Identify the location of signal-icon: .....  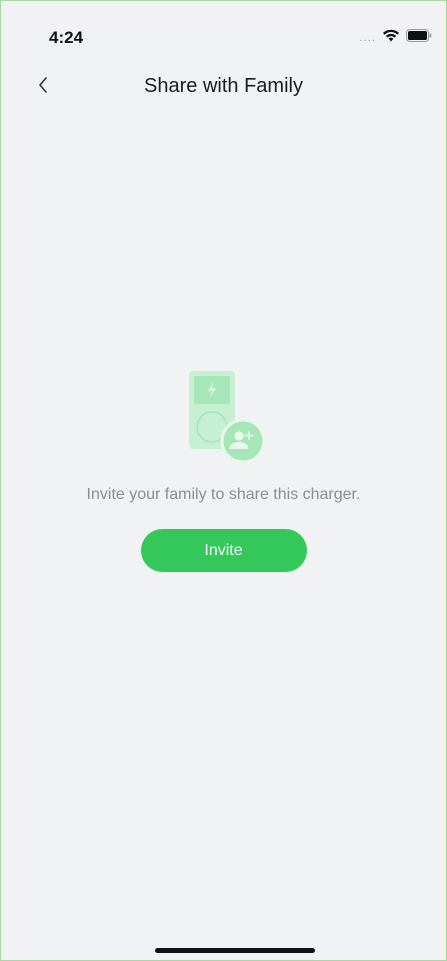
(367, 38).